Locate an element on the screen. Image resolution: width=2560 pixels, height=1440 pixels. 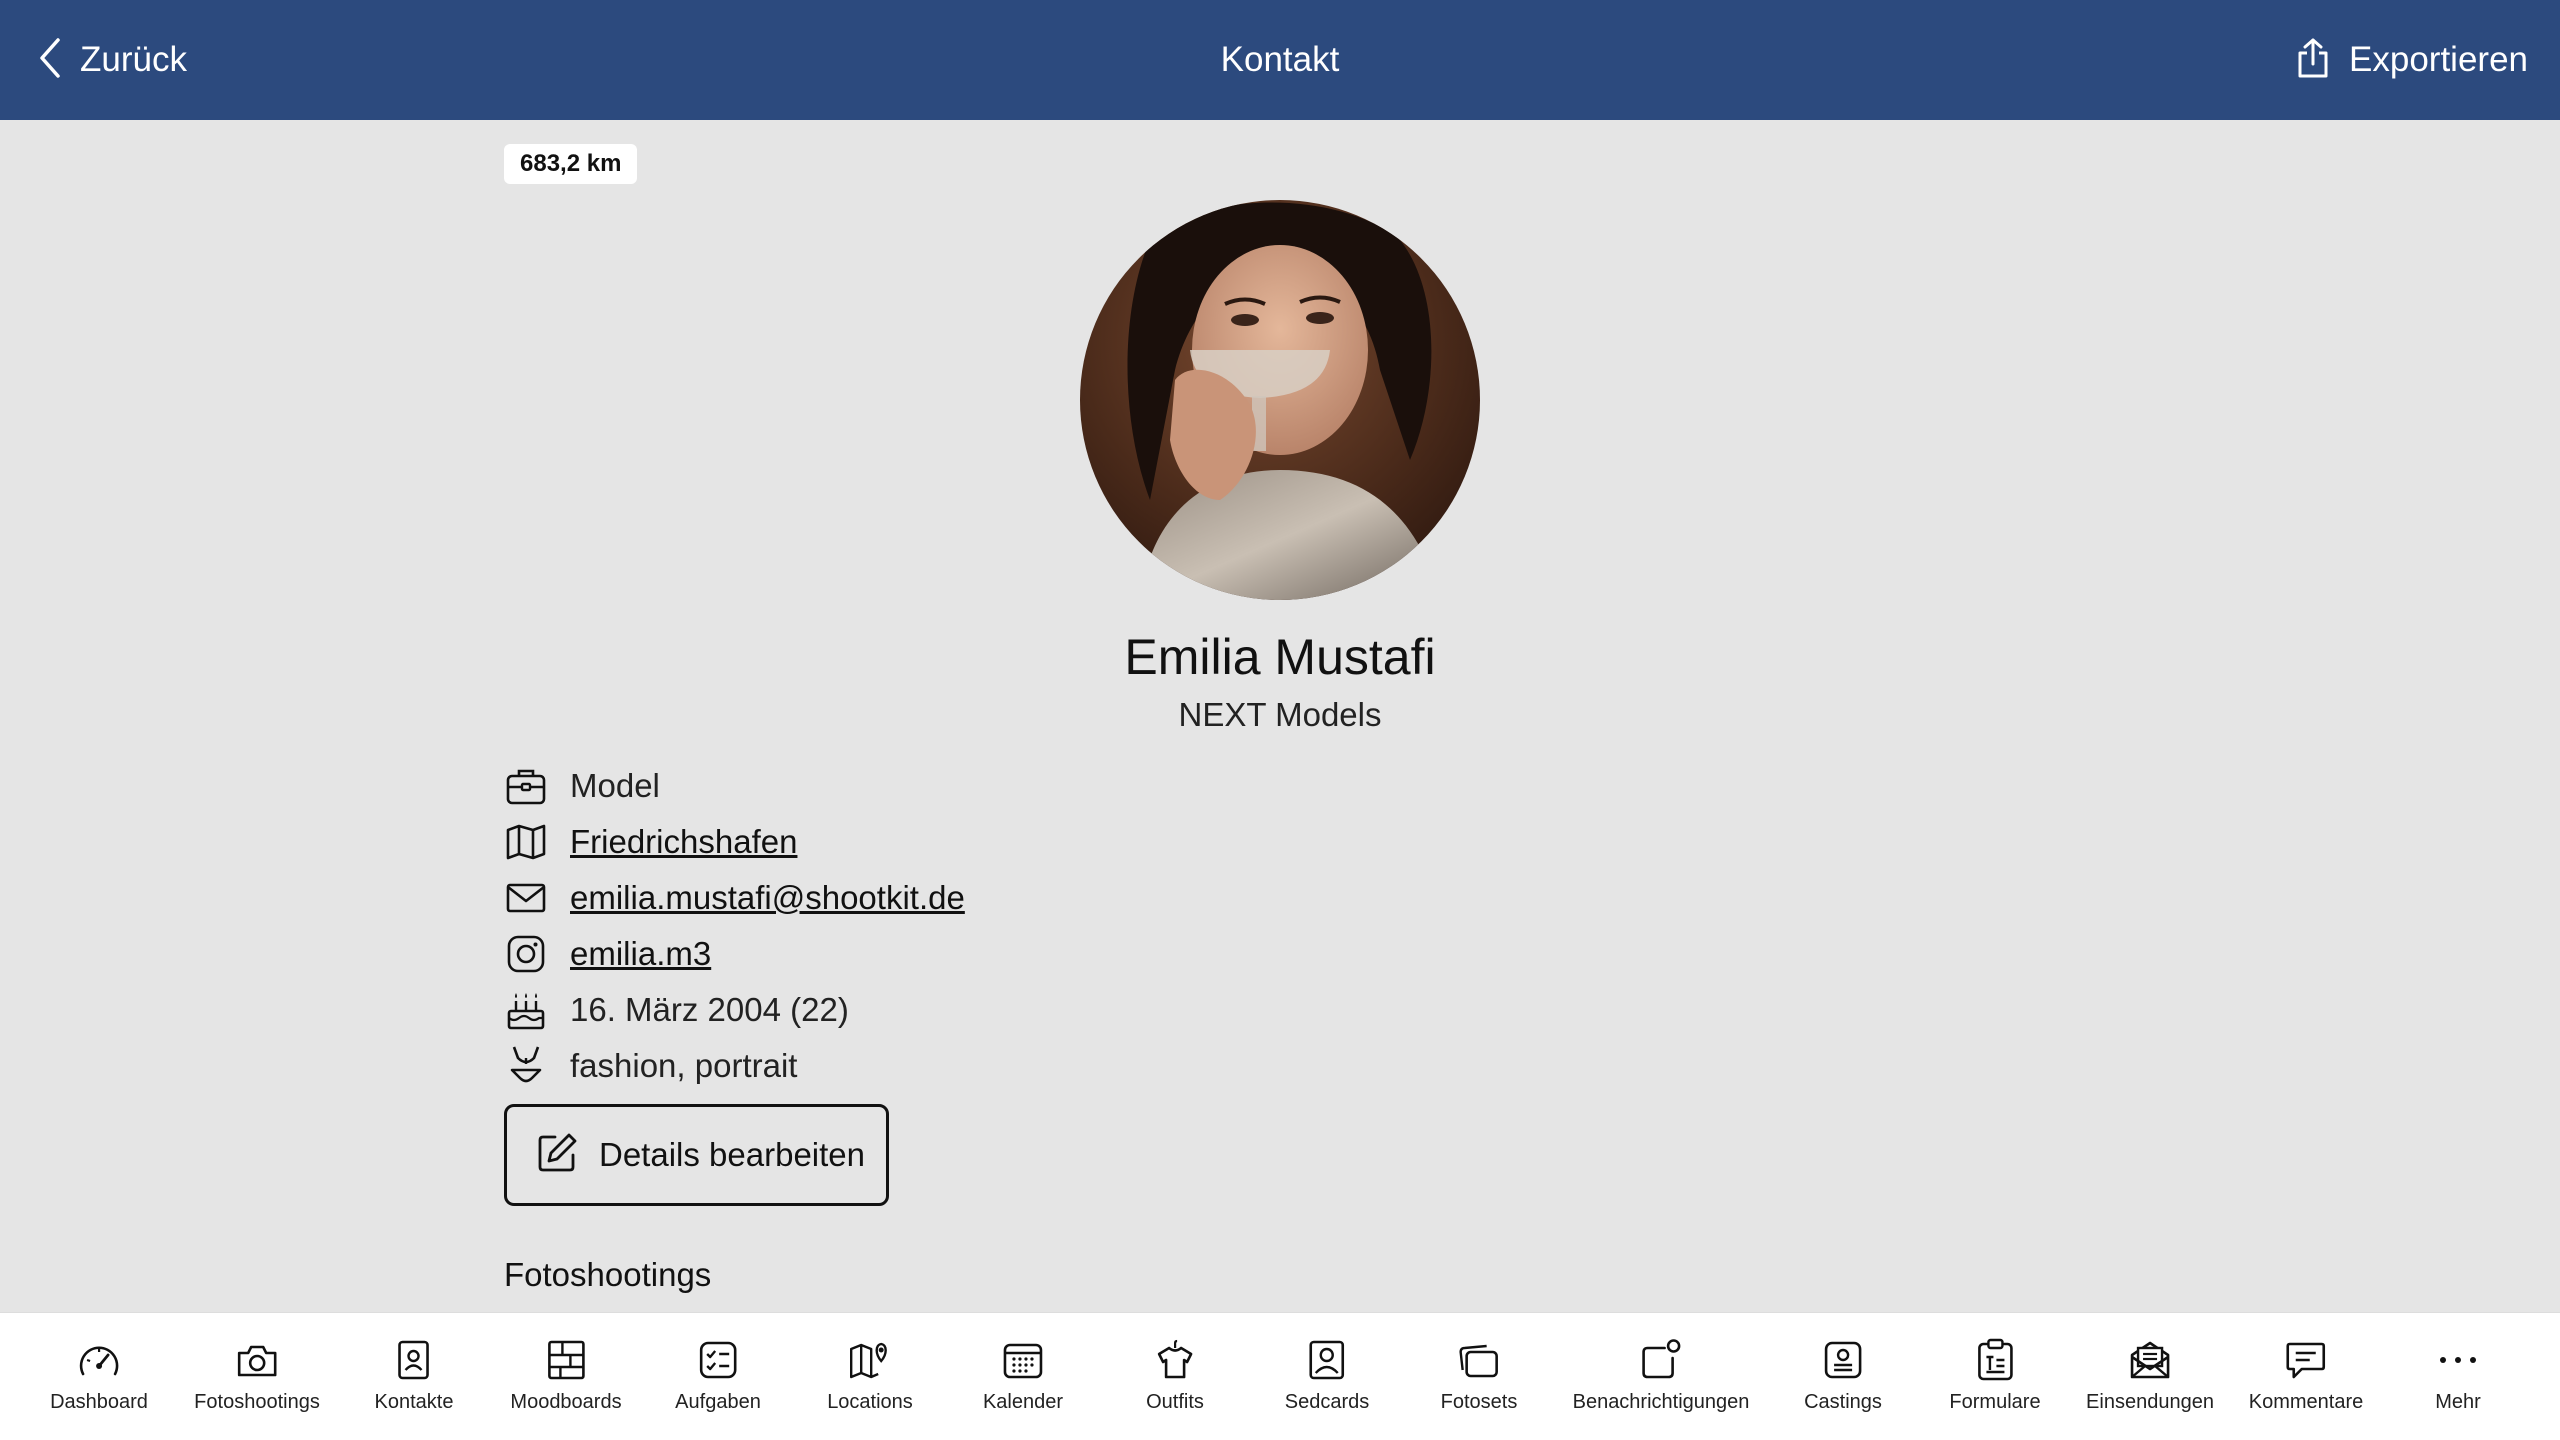
top-navigation-bar: Zurück Kontakt Exportieren is located at coordinates (1280, 60).